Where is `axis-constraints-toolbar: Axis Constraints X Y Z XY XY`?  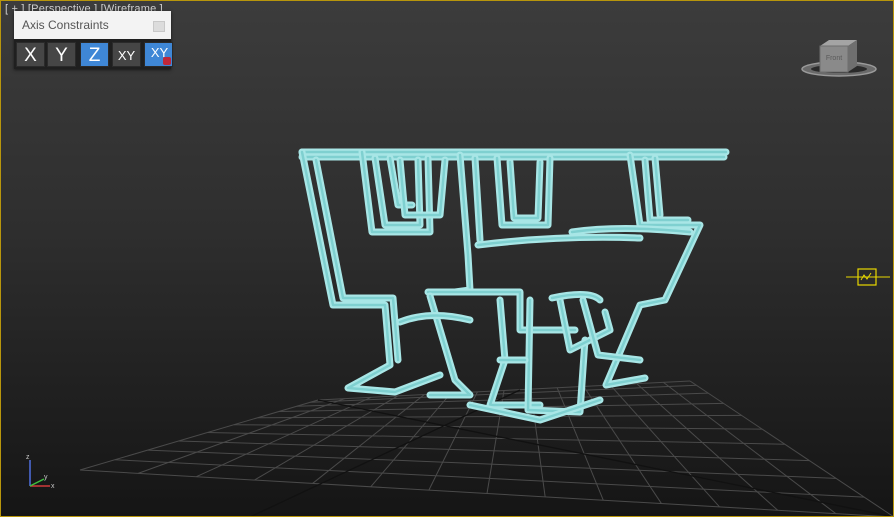
axis-constraints-toolbar: Axis Constraints X Y Z XY XY is located at coordinates (93, 40).